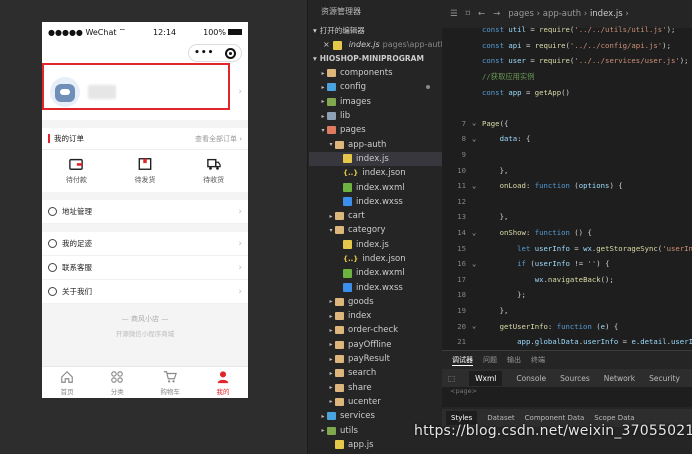 This screenshot has height=454, width=692. I want to click on tree-item: ▸ search, so click(375, 373).